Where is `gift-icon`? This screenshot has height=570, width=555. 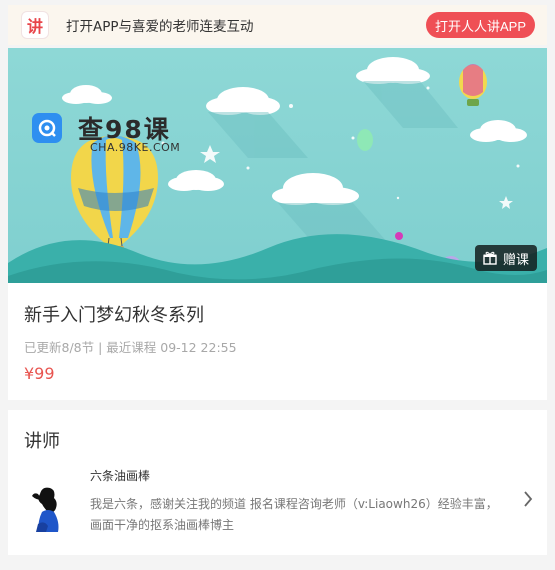
gift-icon is located at coordinates (490, 258).